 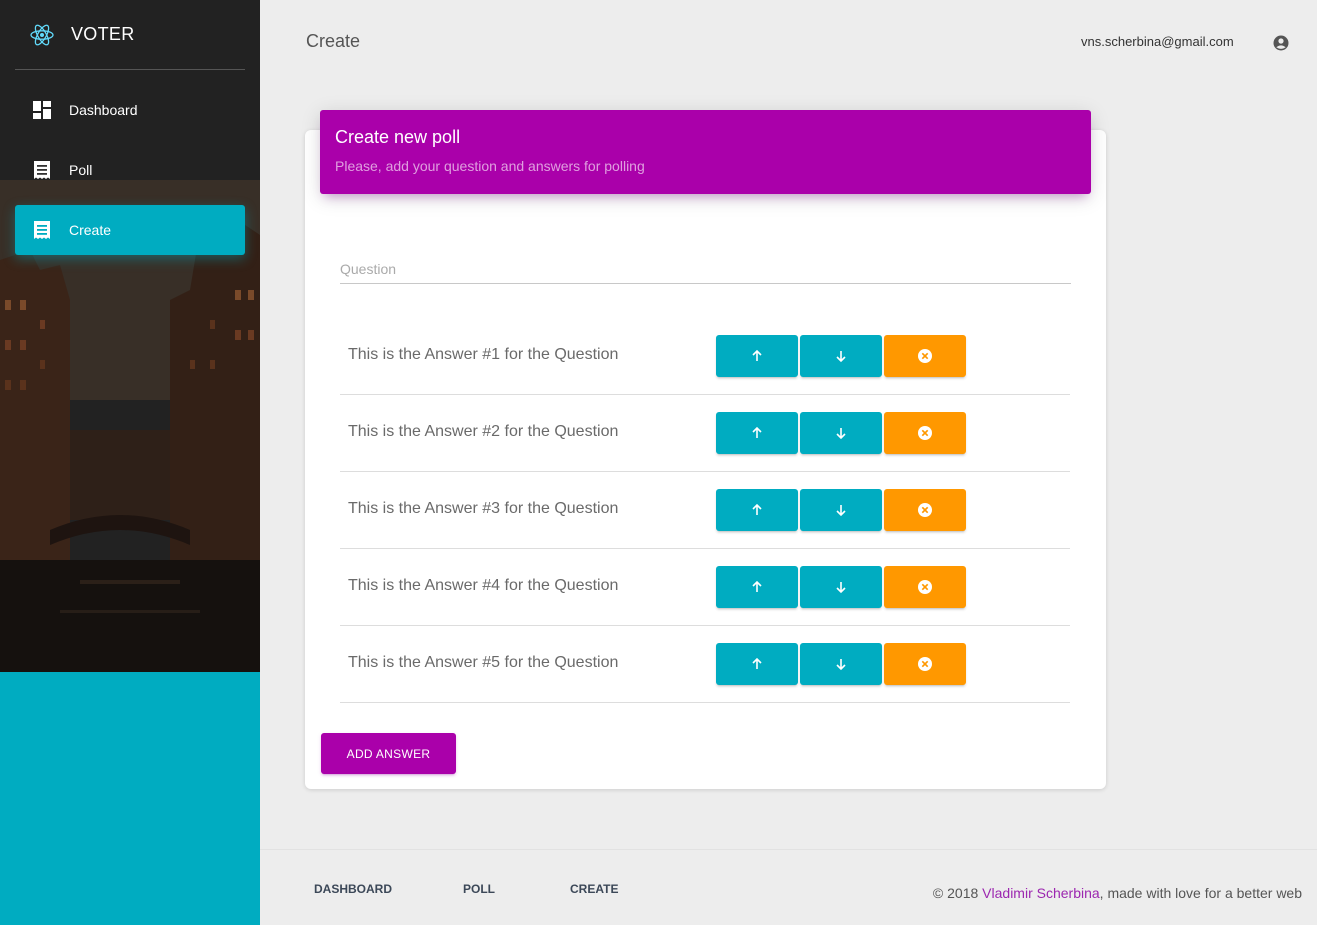 What do you see at coordinates (103, 110) in the screenshot?
I see `sidebar-item-label: Dashboard` at bounding box center [103, 110].